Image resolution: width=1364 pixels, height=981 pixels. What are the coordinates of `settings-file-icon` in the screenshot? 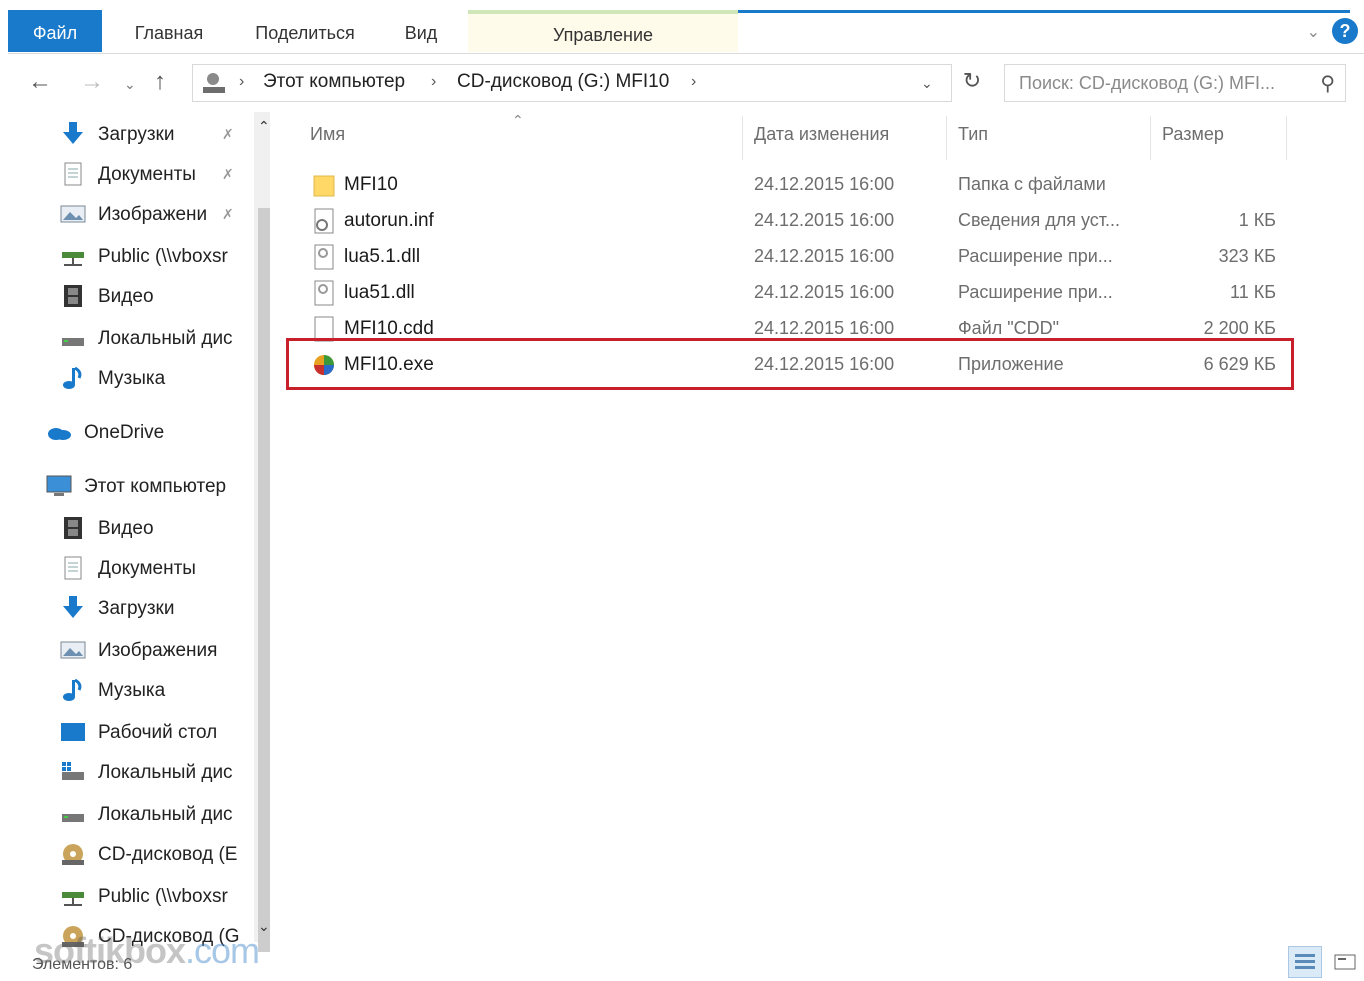 It's located at (324, 221).